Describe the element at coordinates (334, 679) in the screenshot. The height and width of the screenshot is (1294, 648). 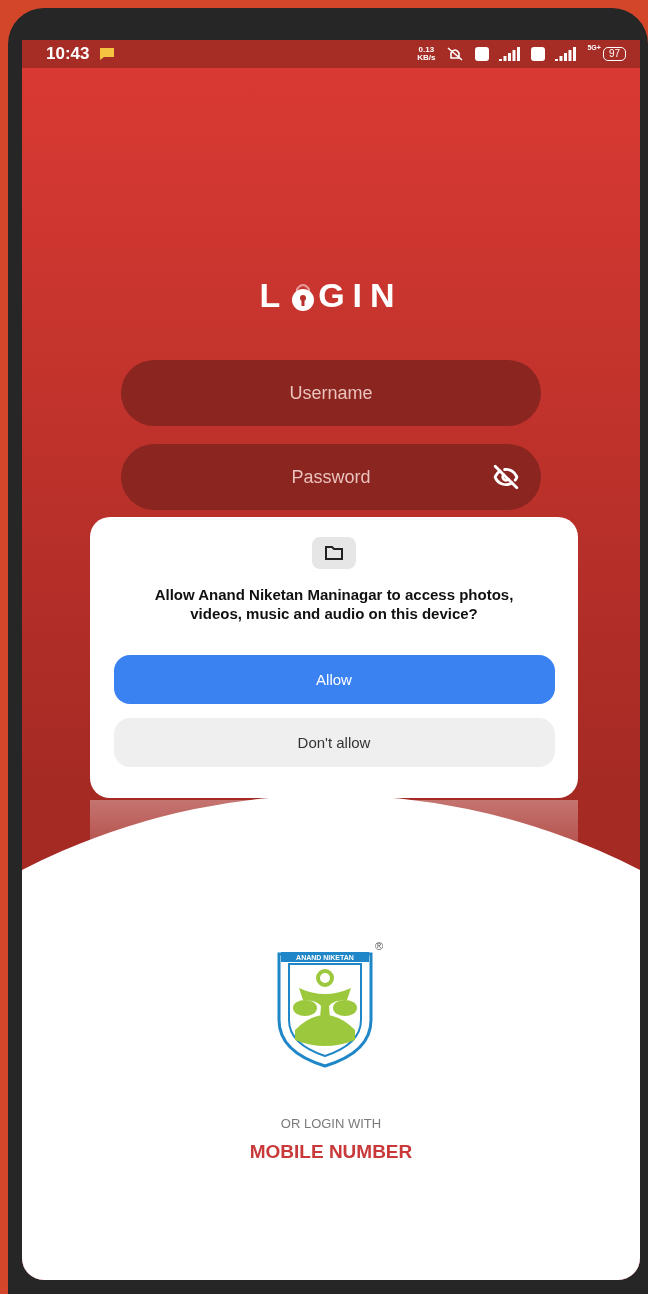
I see `allow-button: Allow` at that location.